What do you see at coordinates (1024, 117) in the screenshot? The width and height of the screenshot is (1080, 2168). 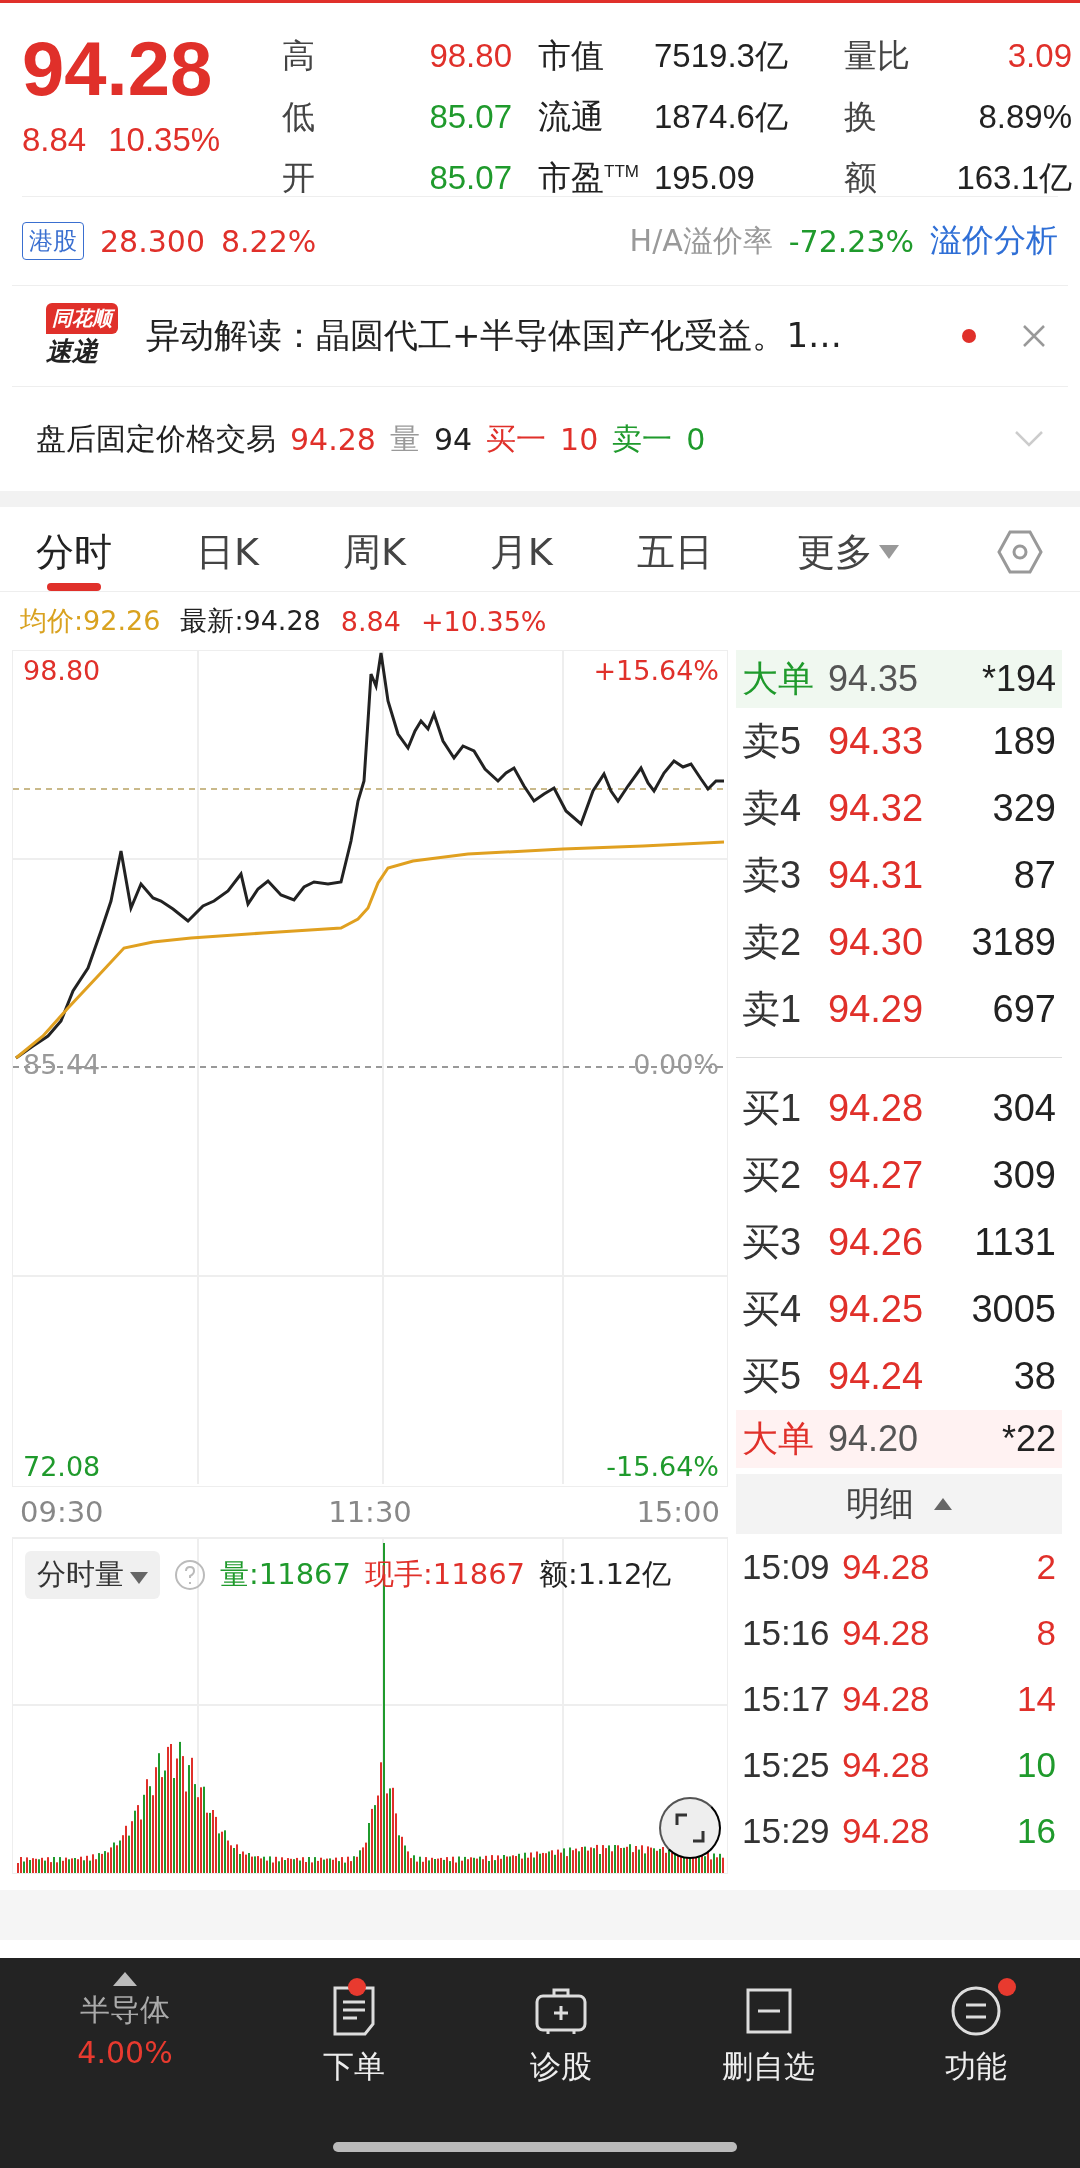 I see `stat-value: 8.89%` at bounding box center [1024, 117].